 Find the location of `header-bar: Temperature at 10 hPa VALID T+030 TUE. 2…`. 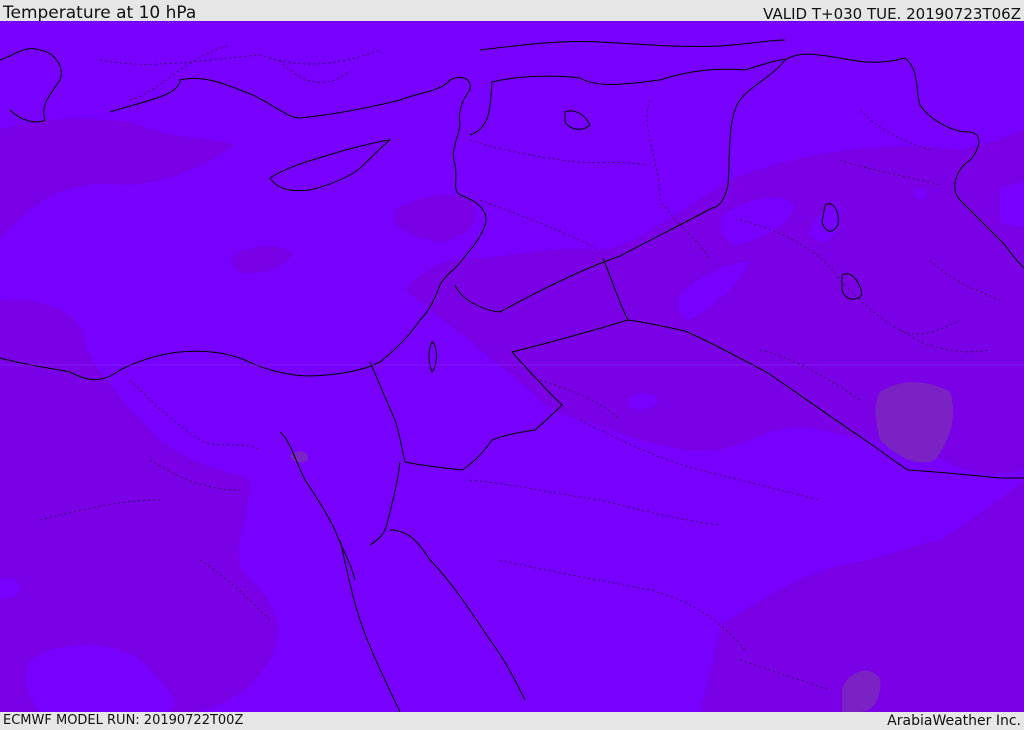

header-bar: Temperature at 10 hPa VALID T+030 TUE. 2… is located at coordinates (512, 11).